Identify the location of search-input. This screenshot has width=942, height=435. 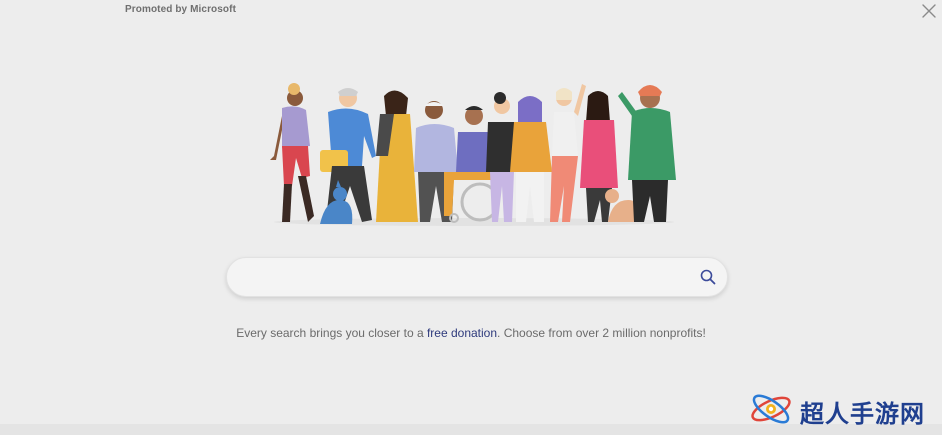
(469, 278).